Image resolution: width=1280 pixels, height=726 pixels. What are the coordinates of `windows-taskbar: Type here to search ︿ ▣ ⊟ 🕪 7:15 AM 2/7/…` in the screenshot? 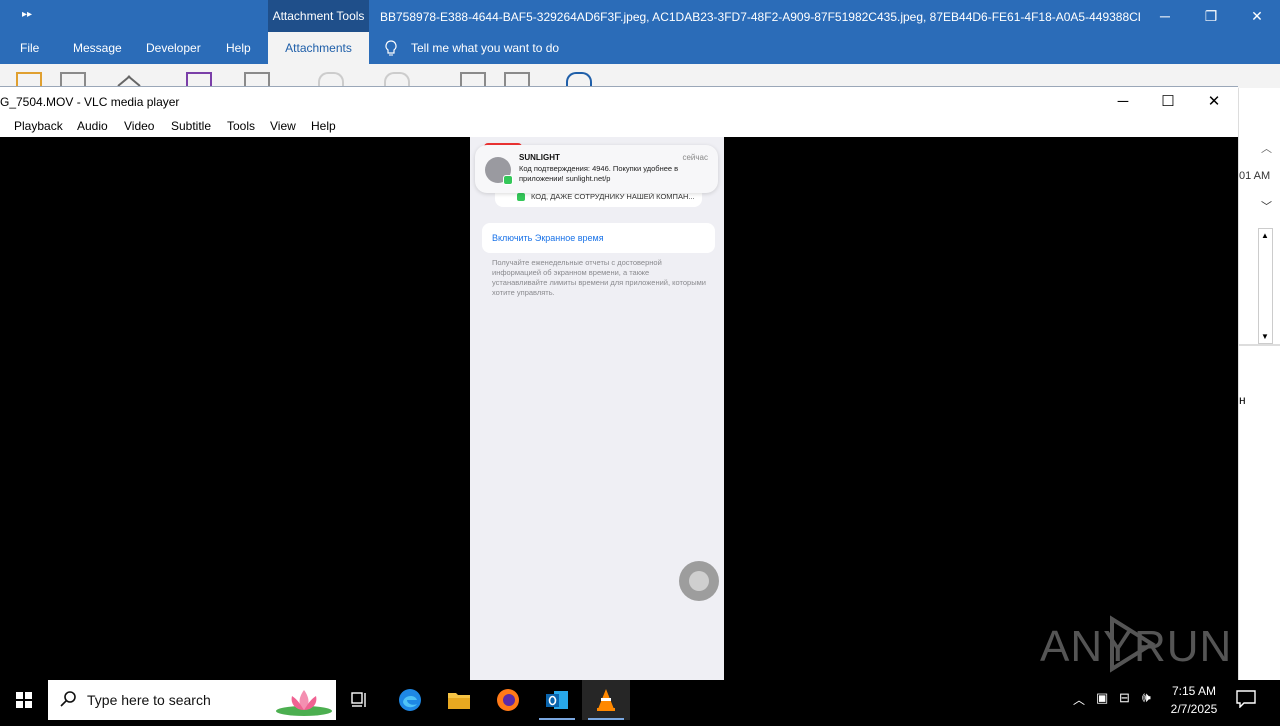 It's located at (640, 700).